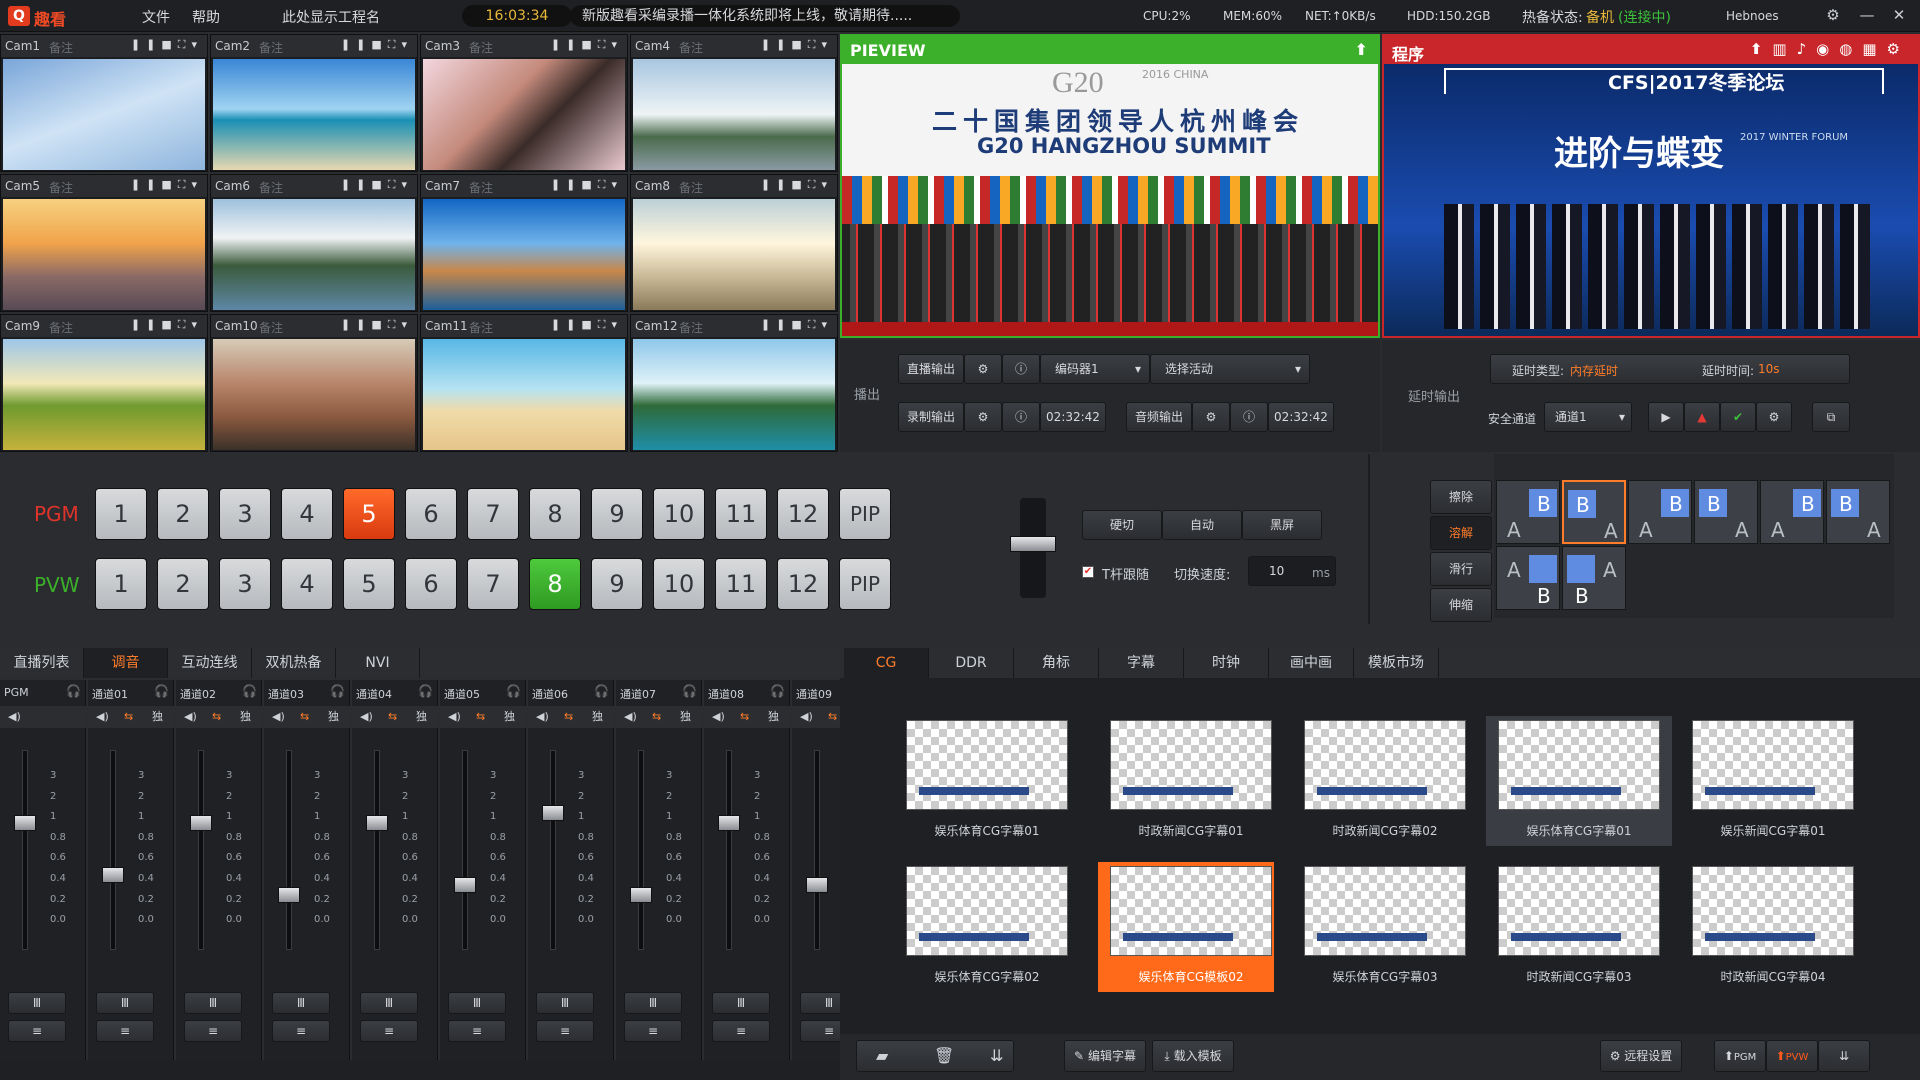  What do you see at coordinates (1230, 369) in the screenshot?
I see `activity-select: 选择活动 ▾` at bounding box center [1230, 369].